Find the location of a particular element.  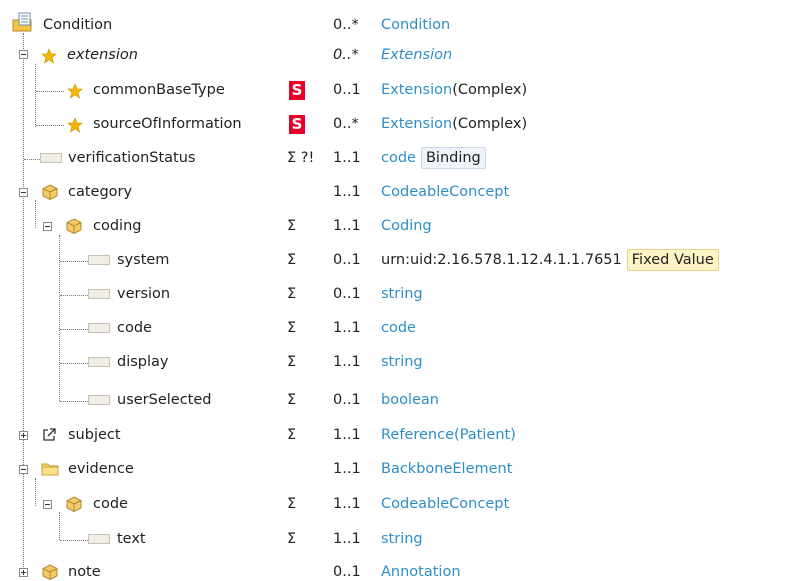

folder-icon is located at coordinates (50, 469).